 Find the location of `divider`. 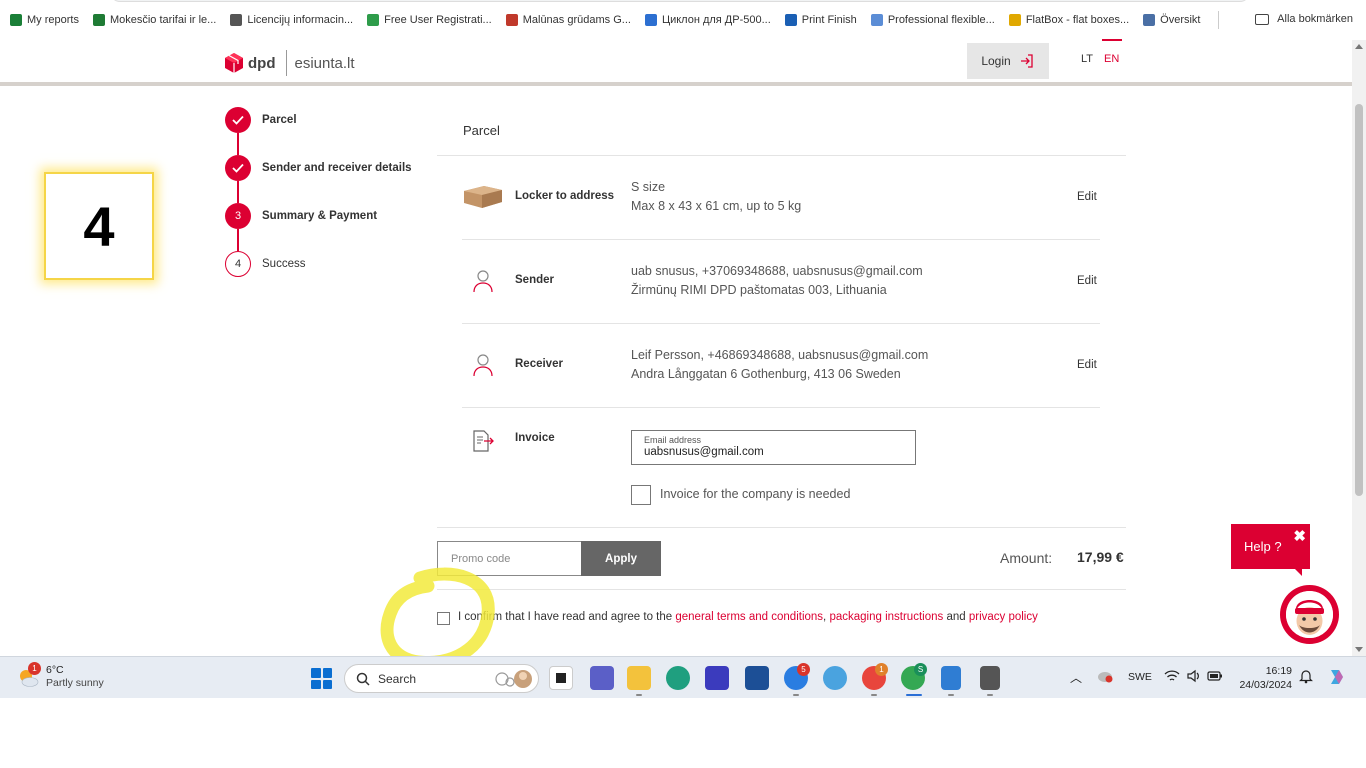

divider is located at coordinates (781, 407).